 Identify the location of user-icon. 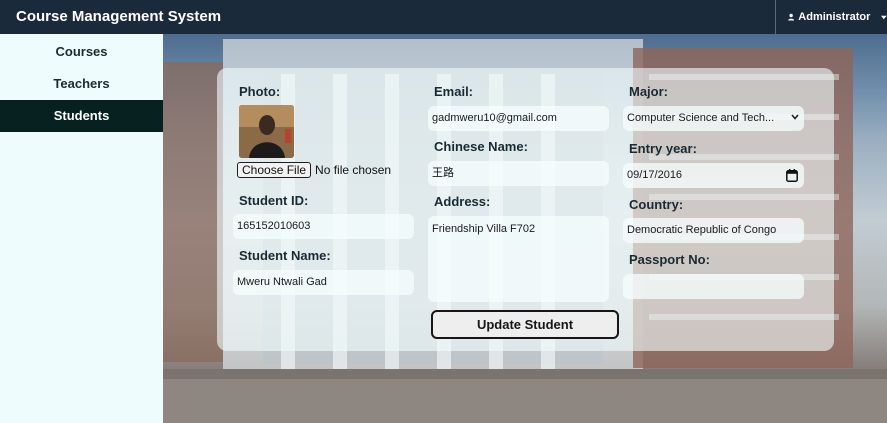
(791, 17).